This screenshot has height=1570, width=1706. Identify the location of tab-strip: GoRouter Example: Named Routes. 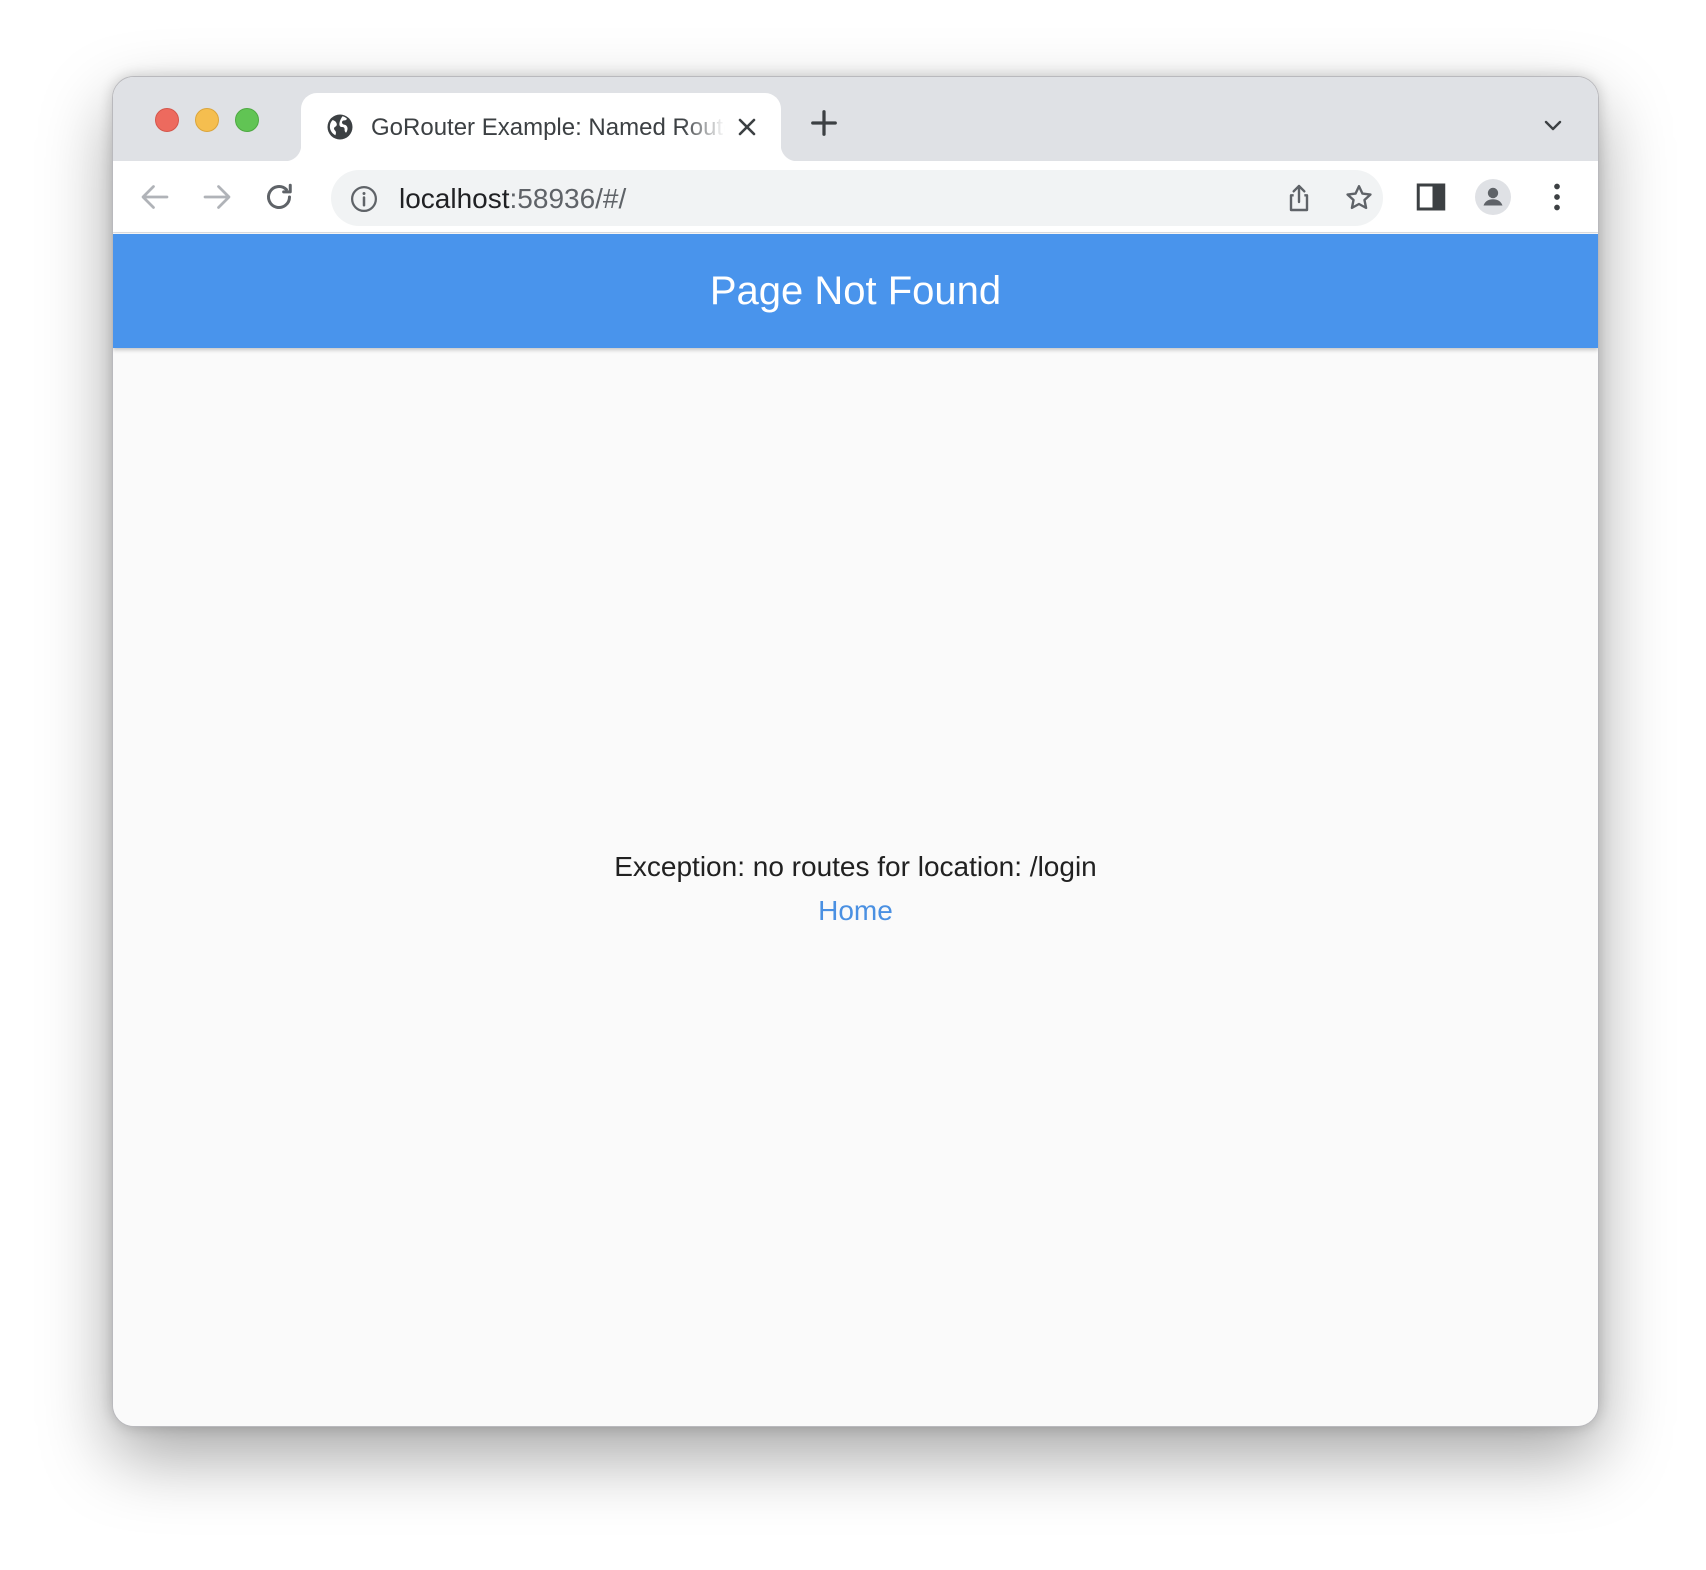
(855, 119).